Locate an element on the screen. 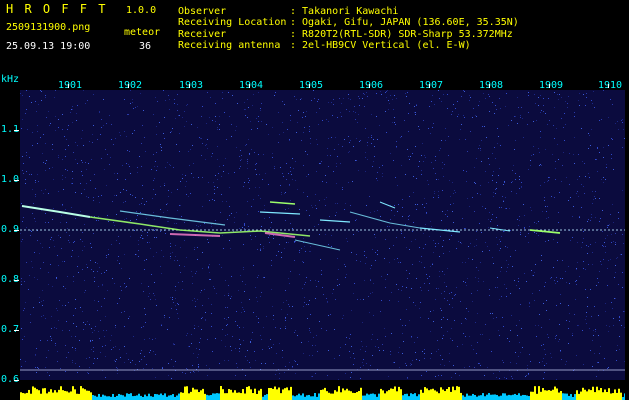 The image size is (629, 400). meteor-trails is located at coordinates (291, 226).